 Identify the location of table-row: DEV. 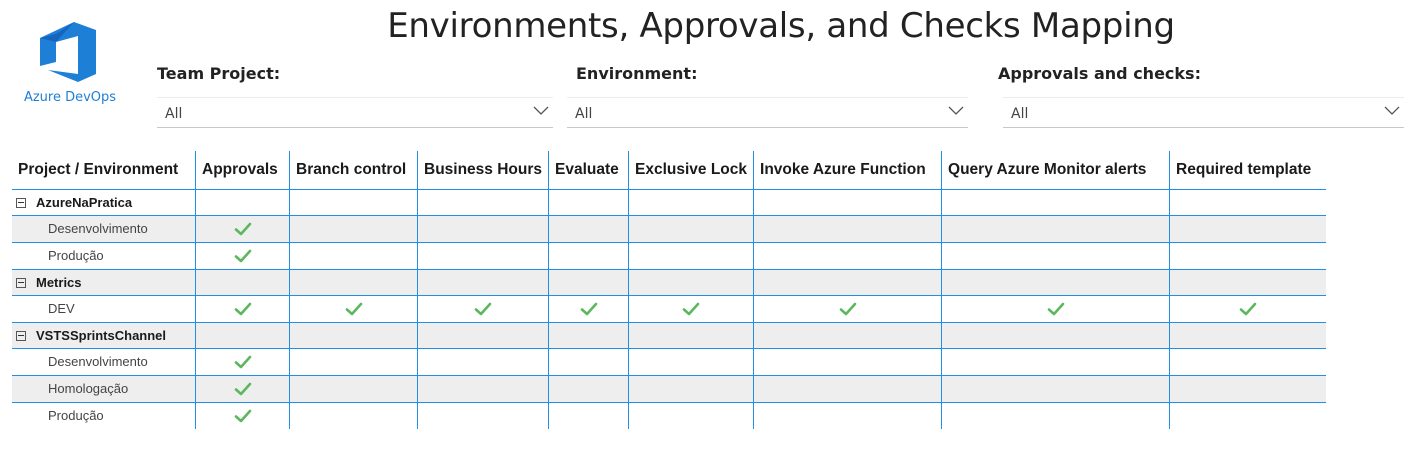
(669, 309).